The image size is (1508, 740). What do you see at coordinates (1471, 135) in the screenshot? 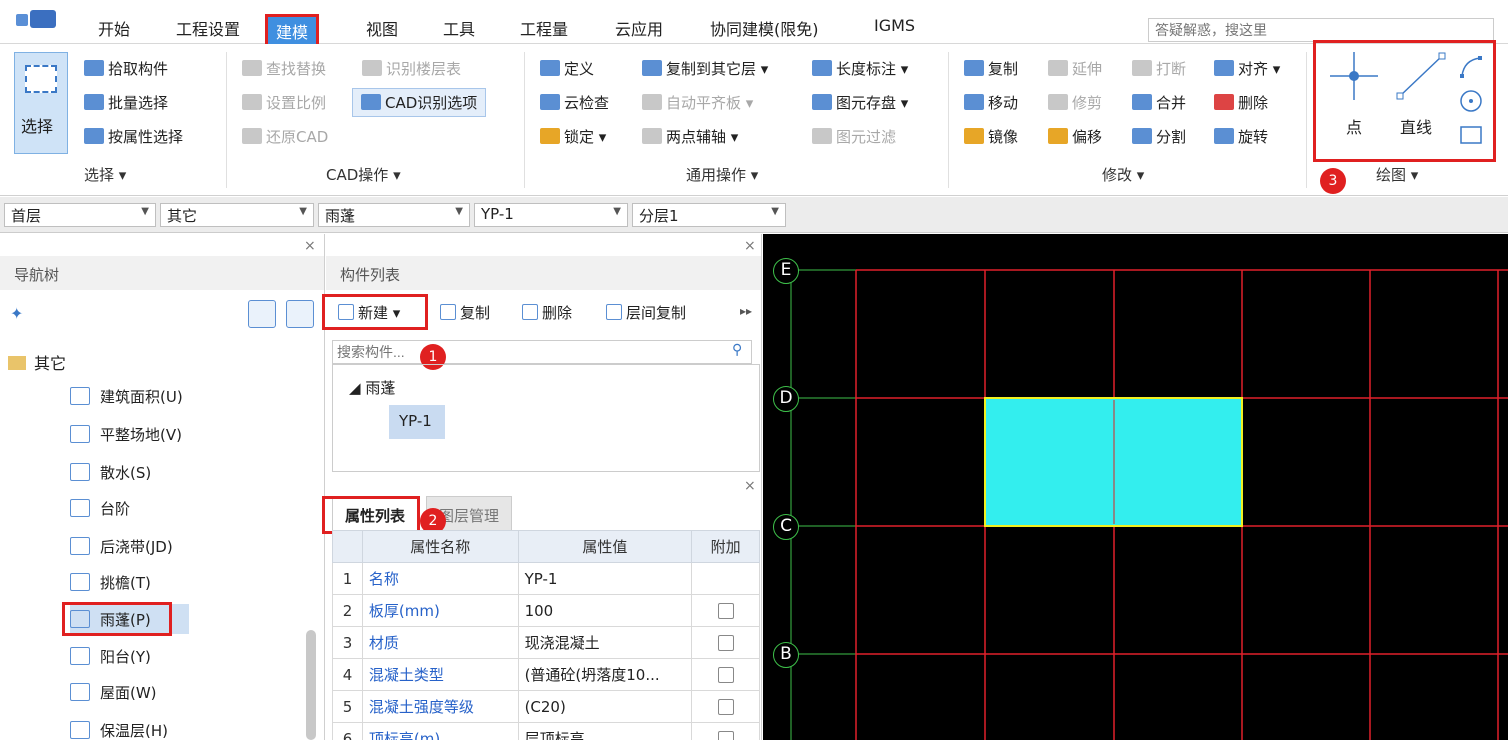
I see `rectangle-icon` at bounding box center [1471, 135].